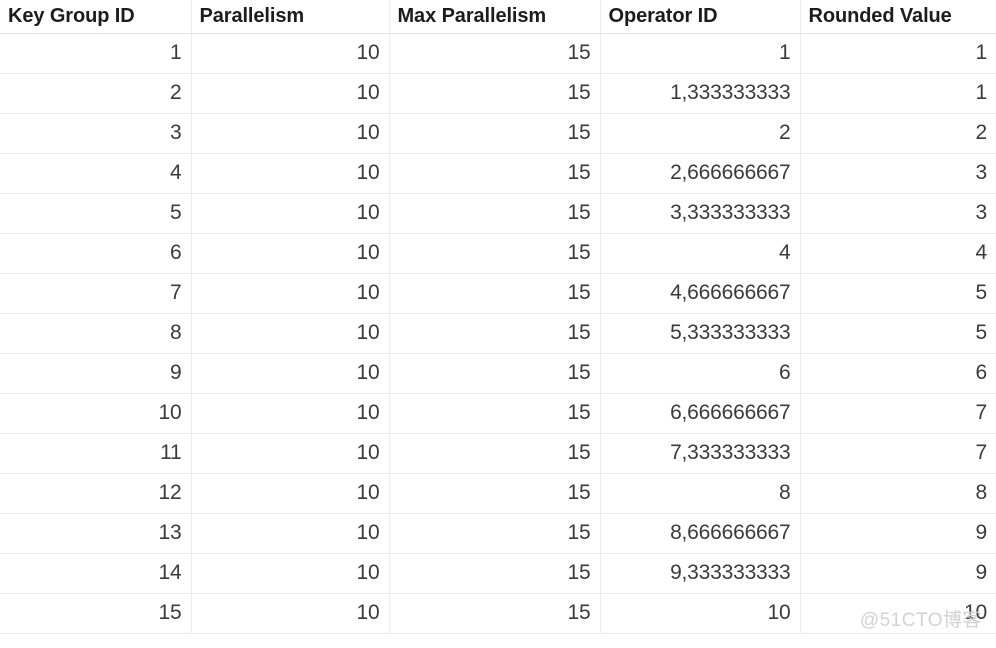  Describe the element at coordinates (96, 453) in the screenshot. I see `cell-key-group-id: 11` at that location.